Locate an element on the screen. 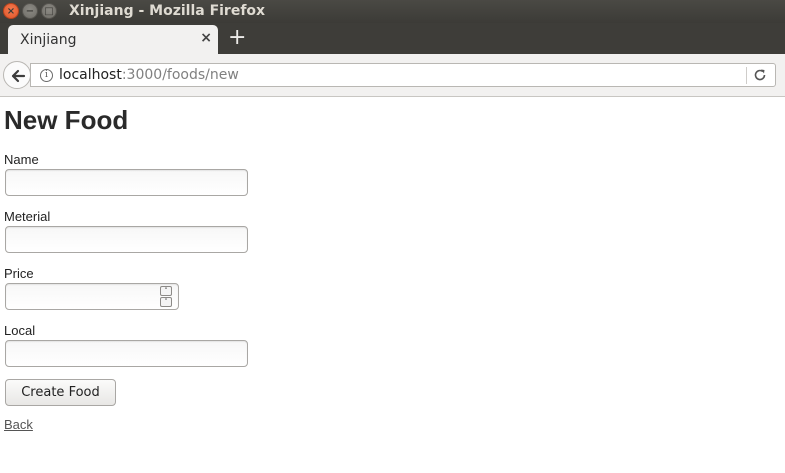 The width and height of the screenshot is (785, 473). url-text: localhost:3000/foods/new is located at coordinates (149, 75).